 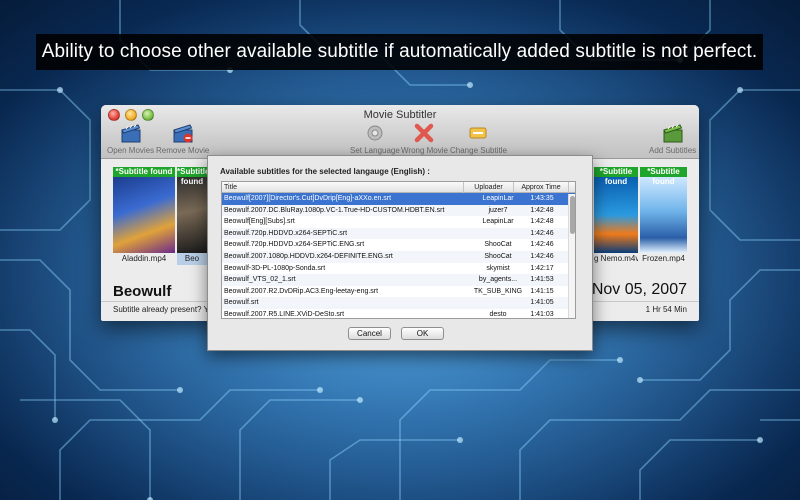 I want to click on remove-movie-label: Remove Movie, so click(x=183, y=150).